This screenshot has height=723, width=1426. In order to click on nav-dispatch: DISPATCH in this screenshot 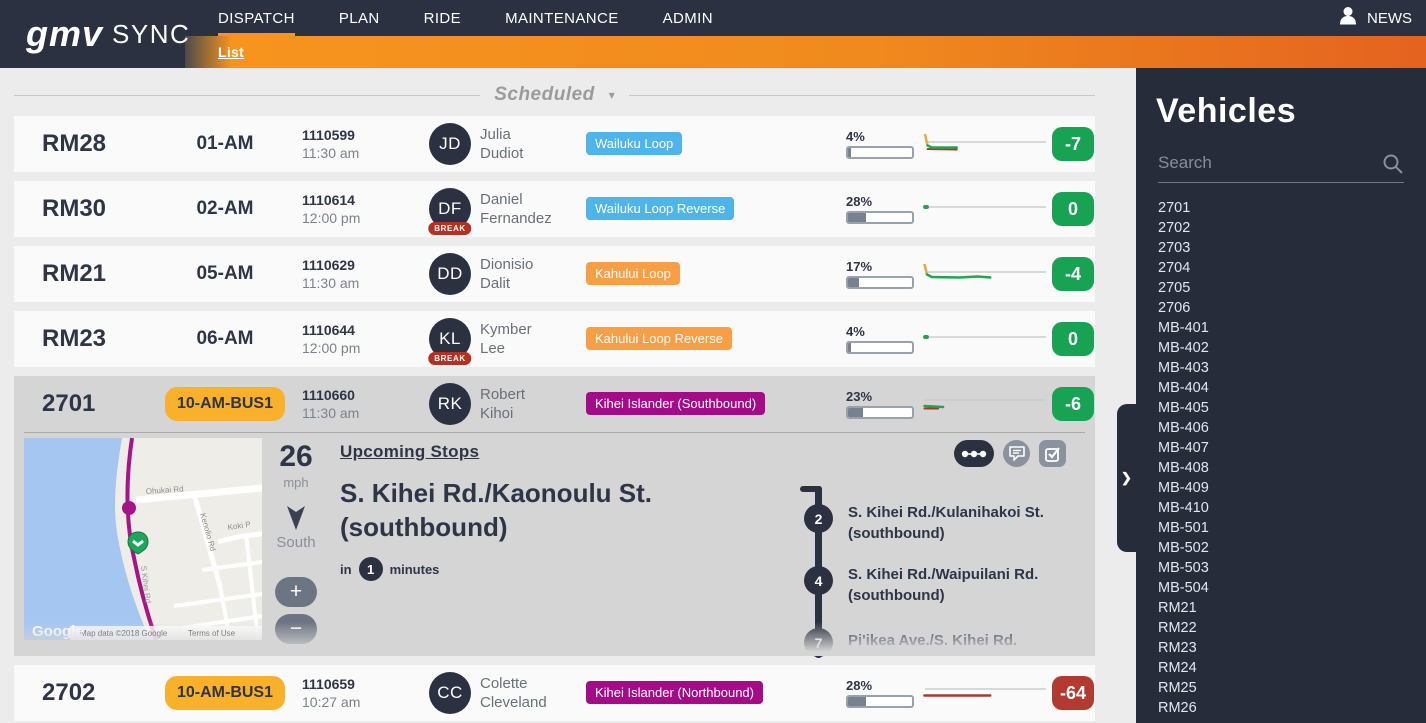, I will do `click(256, 18)`.